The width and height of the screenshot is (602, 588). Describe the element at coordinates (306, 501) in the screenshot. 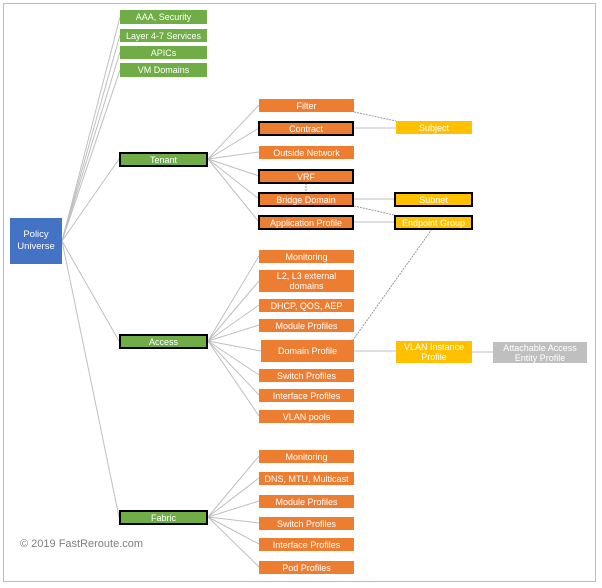

I see `node-fabric-module-profiles: Module Profiles` at that location.